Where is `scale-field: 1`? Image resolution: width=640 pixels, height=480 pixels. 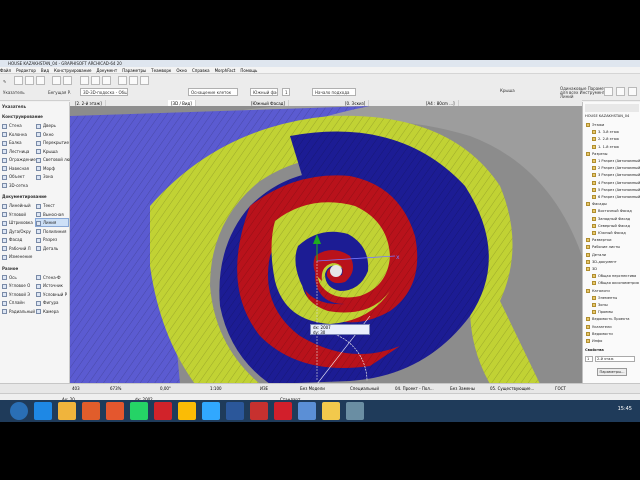 scale-field: 1 is located at coordinates (286, 92).